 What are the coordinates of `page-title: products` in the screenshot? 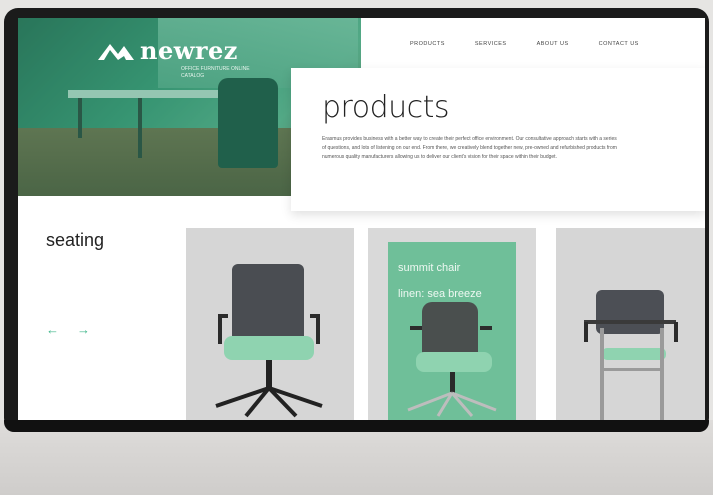 It's located at (386, 107).